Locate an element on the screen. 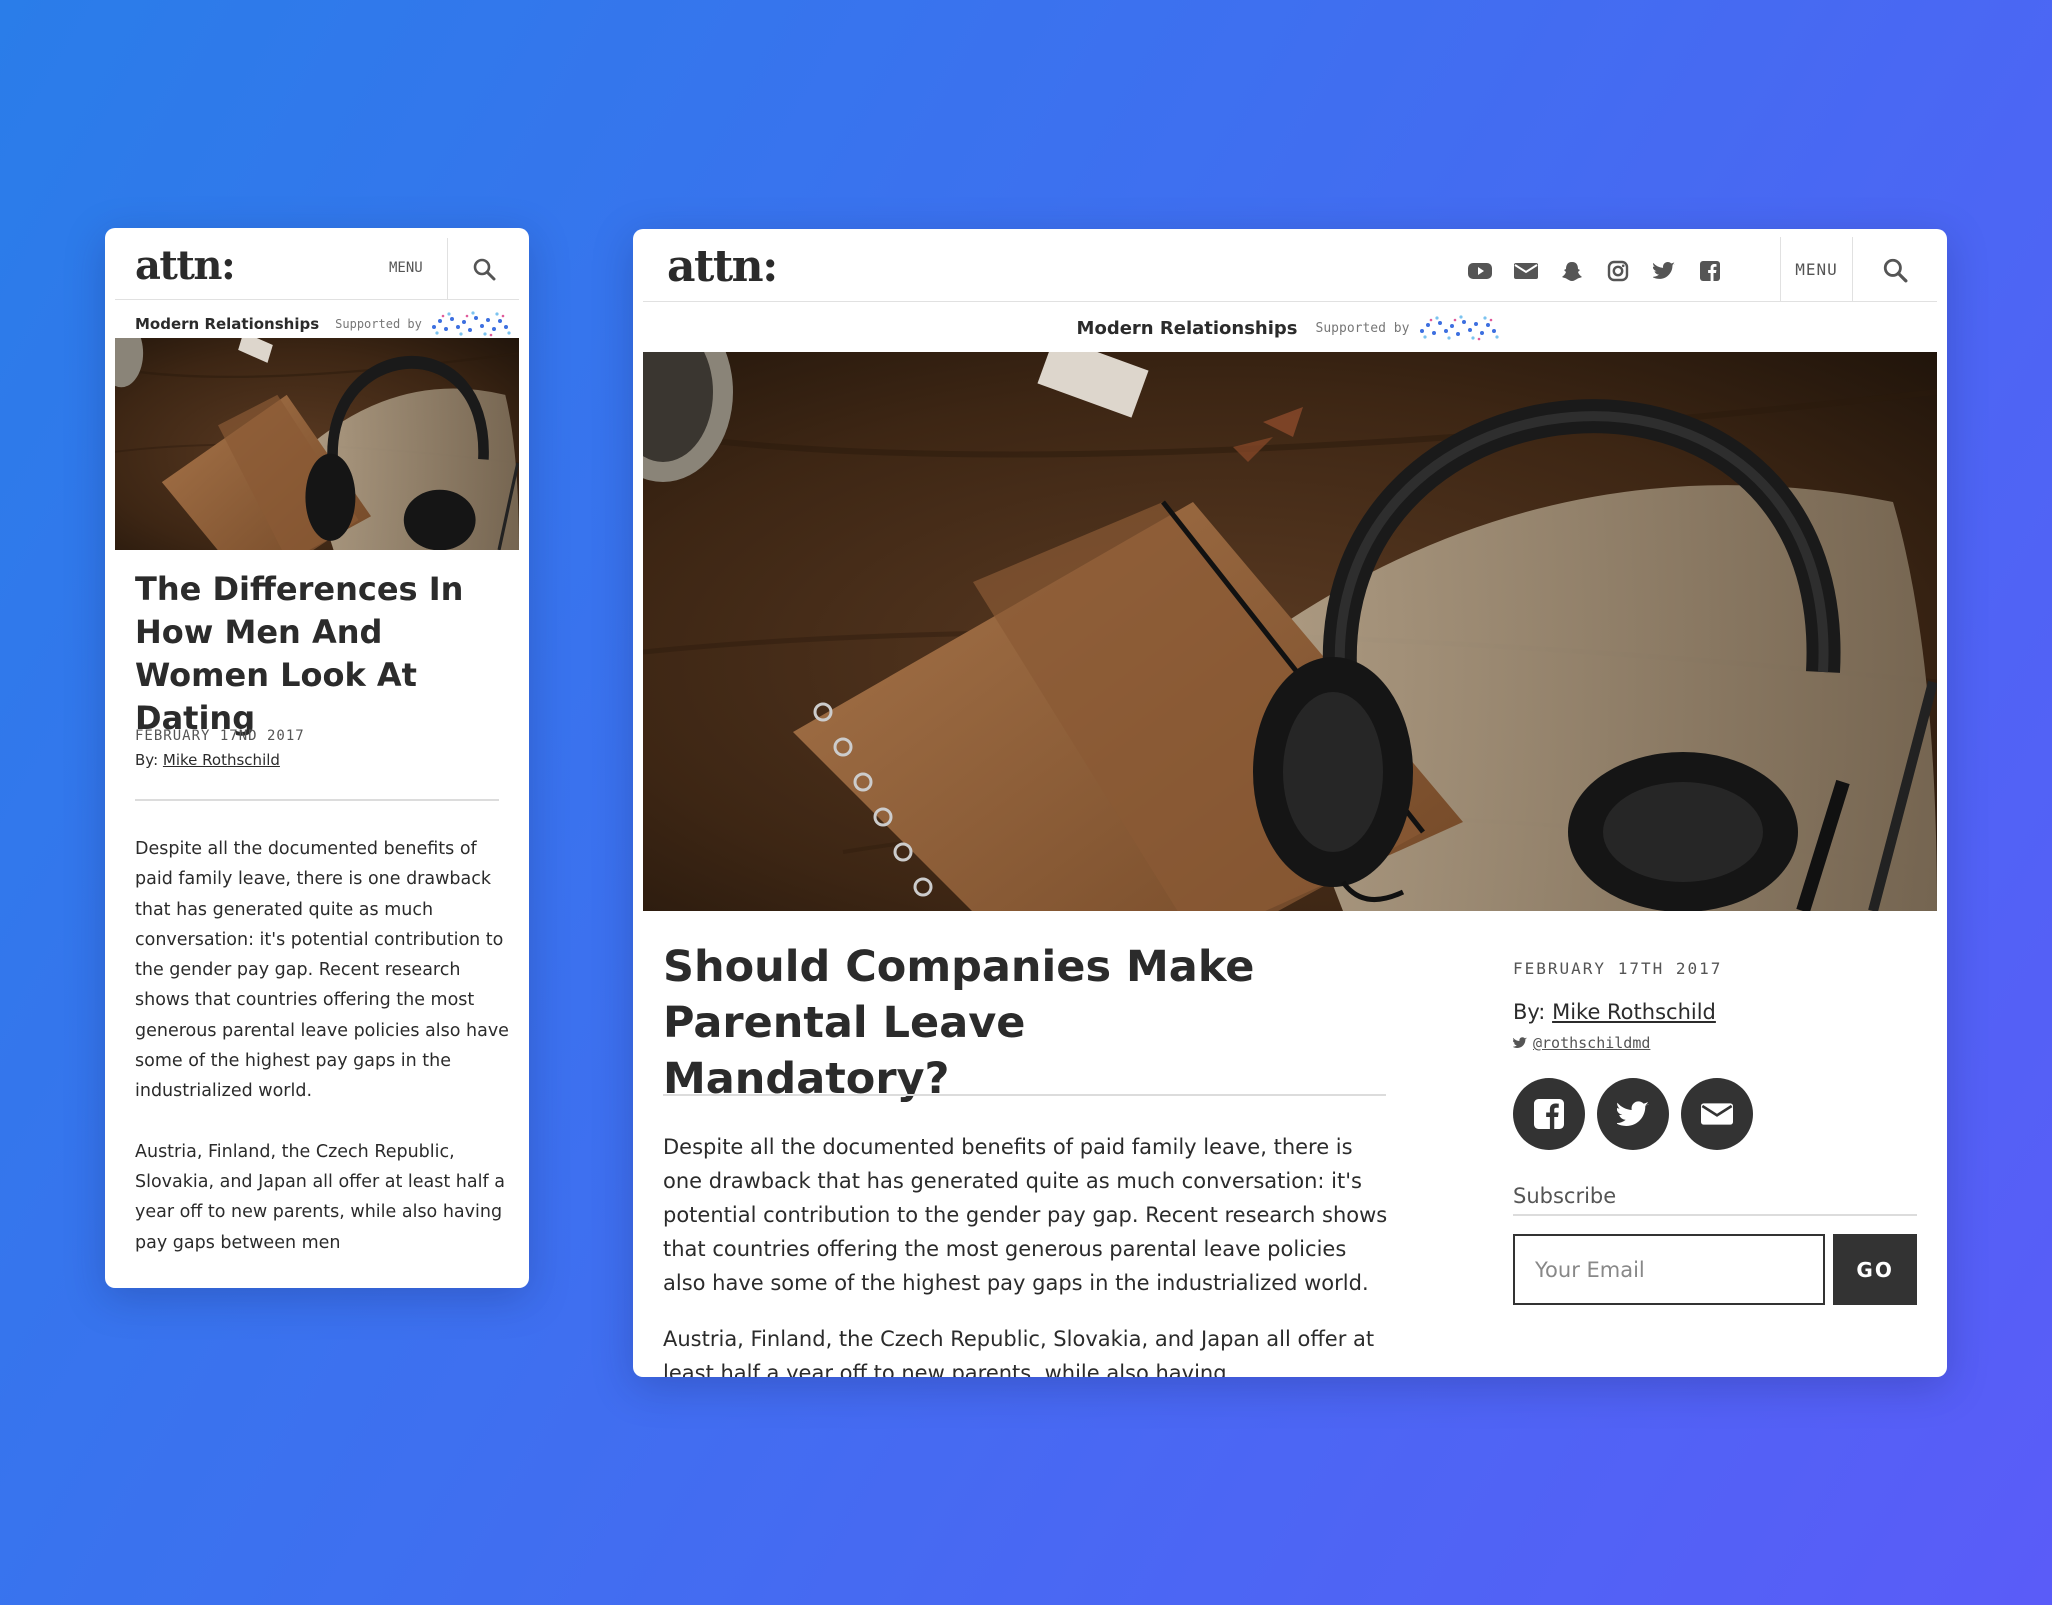 This screenshot has width=2052, height=1605. share-twitter-button is located at coordinates (1633, 1114).